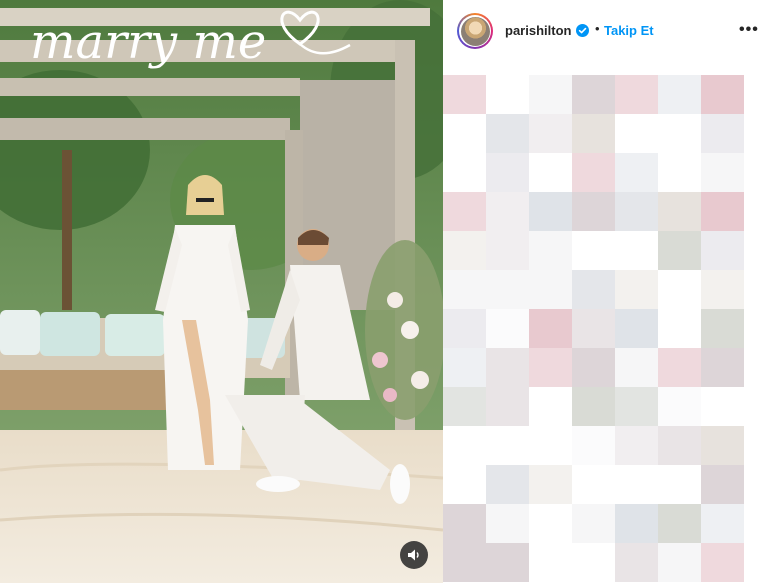  I want to click on avatar, so click(475, 31).